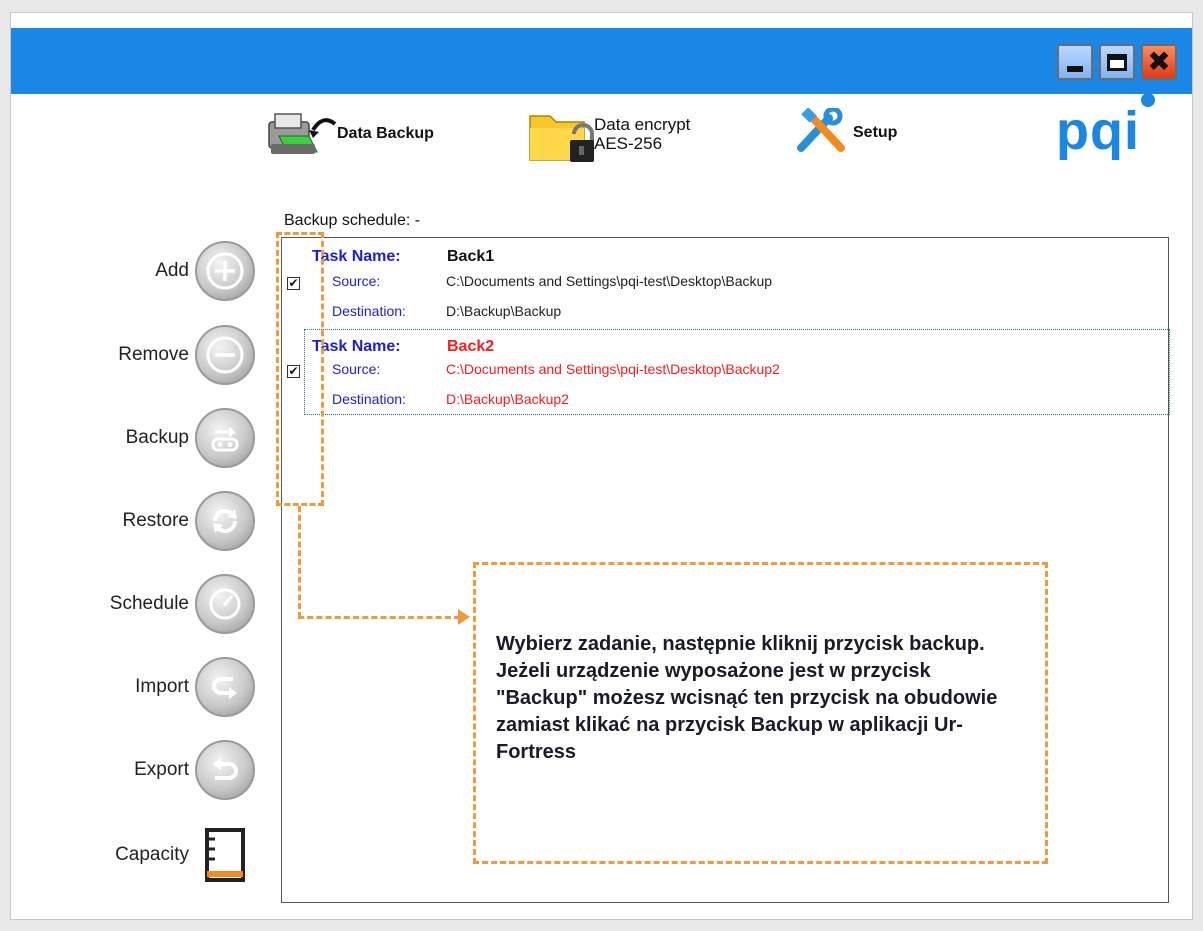 Image resolution: width=1203 pixels, height=931 pixels. I want to click on tools-icon, so click(821, 130).